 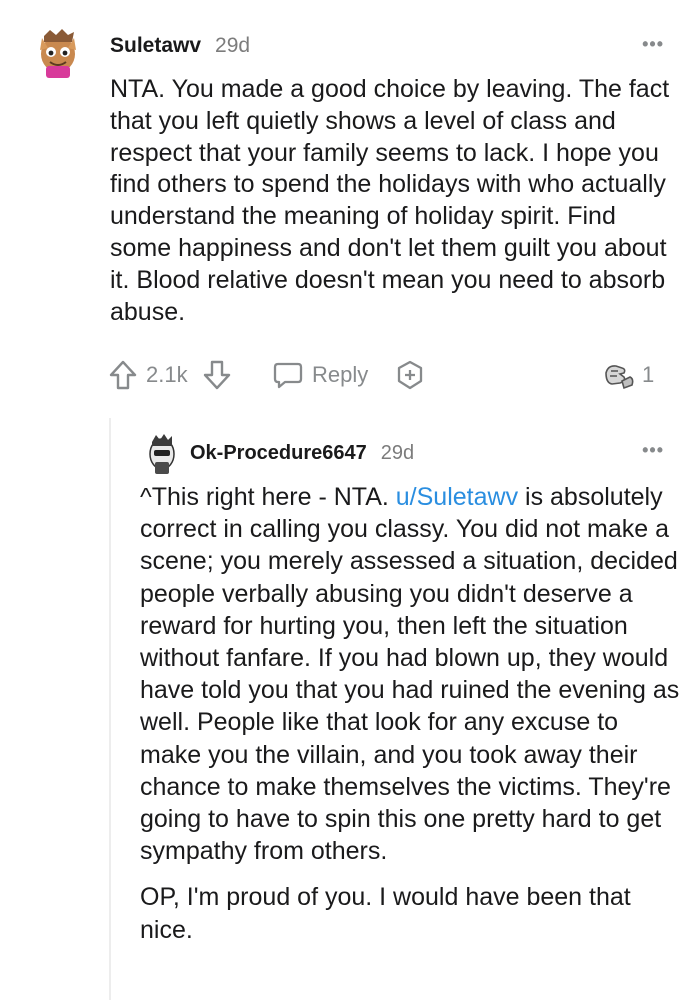 I want to click on fist-bump-award-icon, so click(x=619, y=377).